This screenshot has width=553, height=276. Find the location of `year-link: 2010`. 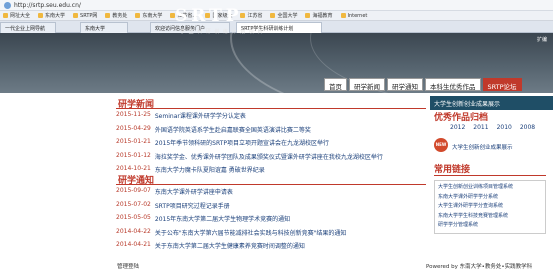

year-link: 2010 is located at coordinates (504, 127).